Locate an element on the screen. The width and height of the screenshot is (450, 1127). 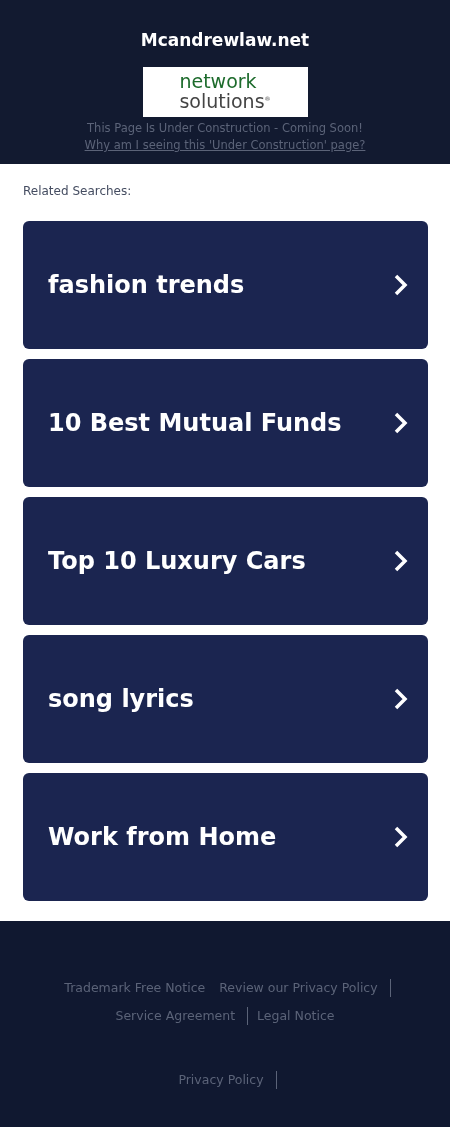
search-link-card: Top 10 Luxury Cars is located at coordinates (225, 561).